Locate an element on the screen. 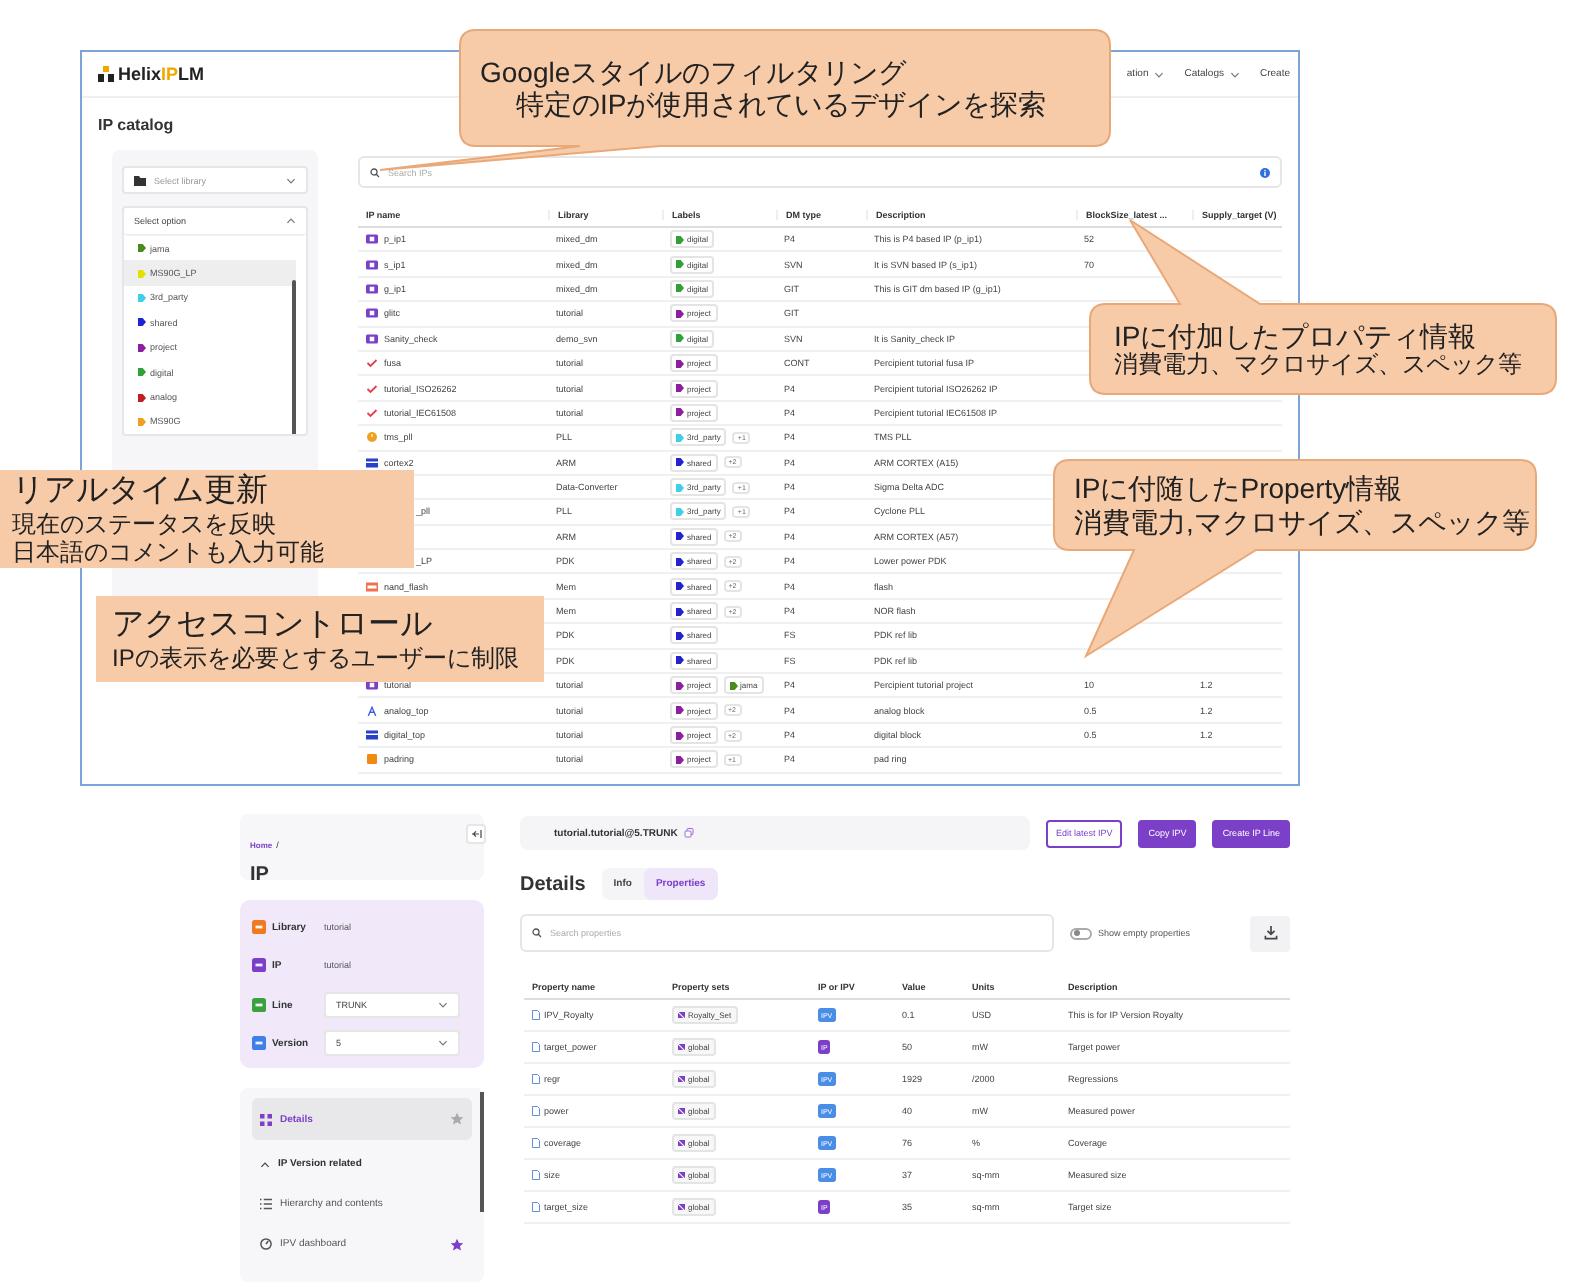  folder-icon is located at coordinates (140, 180).